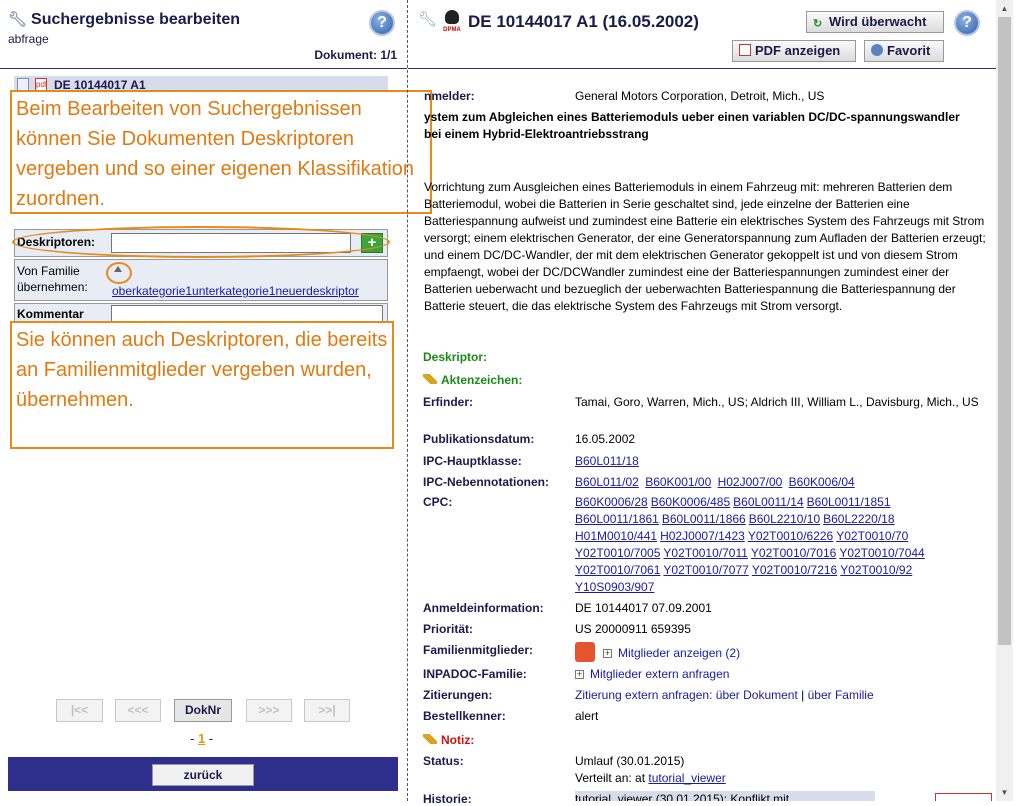  I want to click on document-counter: Dokument: 1/1, so click(355, 55).